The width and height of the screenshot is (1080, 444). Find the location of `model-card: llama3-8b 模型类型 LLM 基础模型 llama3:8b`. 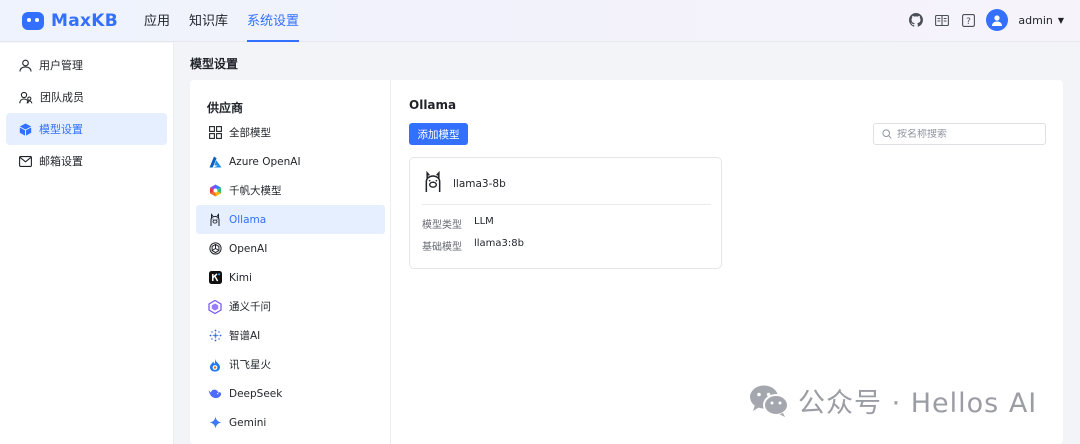

model-card: llama3-8b 模型类型 LLM 基础模型 llama3:8b is located at coordinates (565, 213).